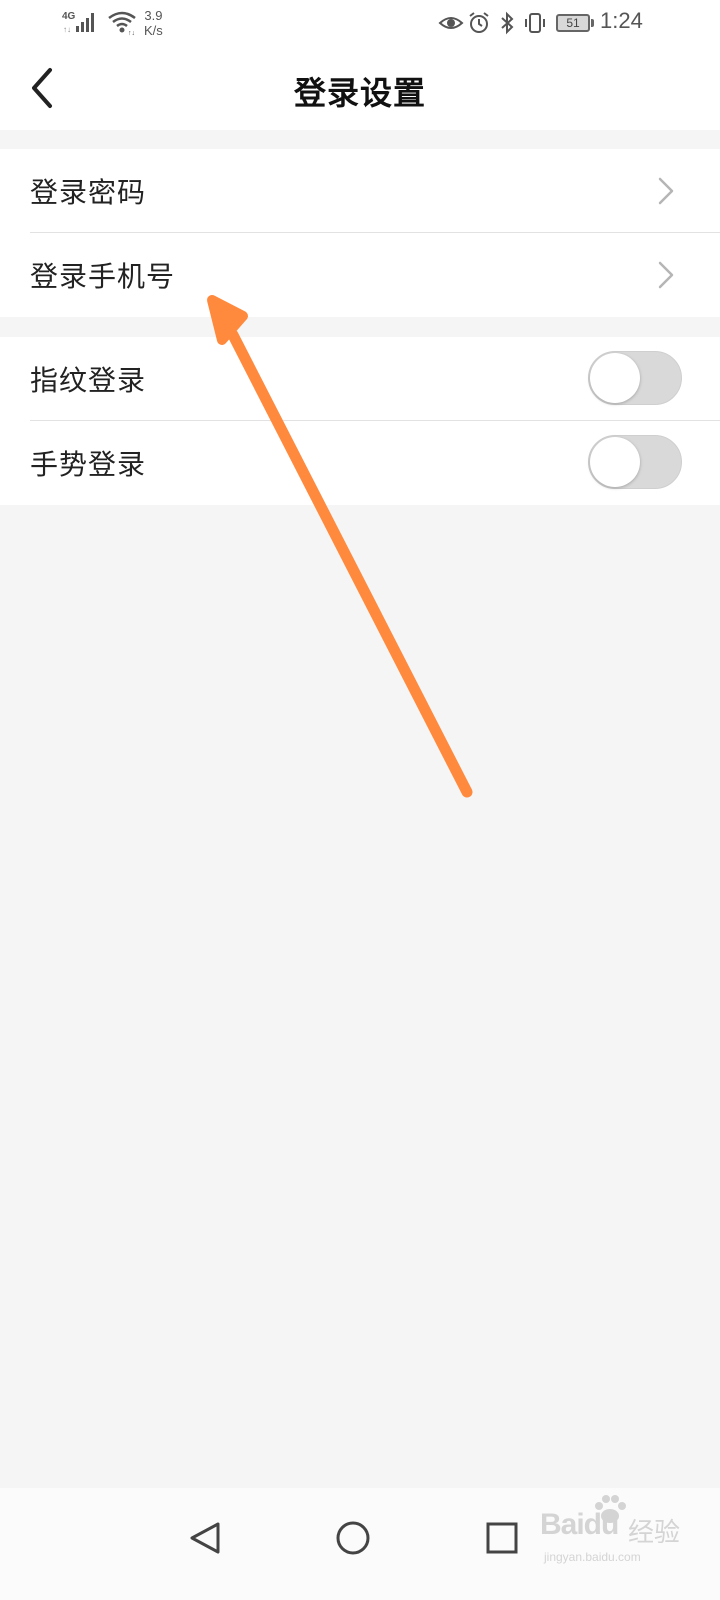 Image resolution: width=720 pixels, height=1600 pixels. I want to click on nav-home-icon, so click(353, 1538).